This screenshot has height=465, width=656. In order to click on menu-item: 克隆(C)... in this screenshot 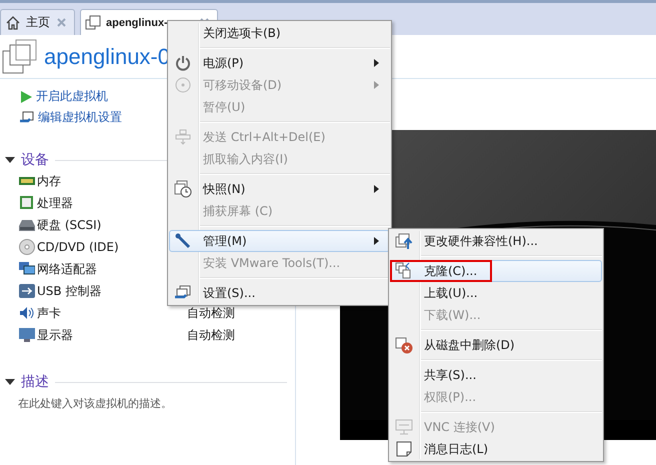, I will do `click(496, 271)`.